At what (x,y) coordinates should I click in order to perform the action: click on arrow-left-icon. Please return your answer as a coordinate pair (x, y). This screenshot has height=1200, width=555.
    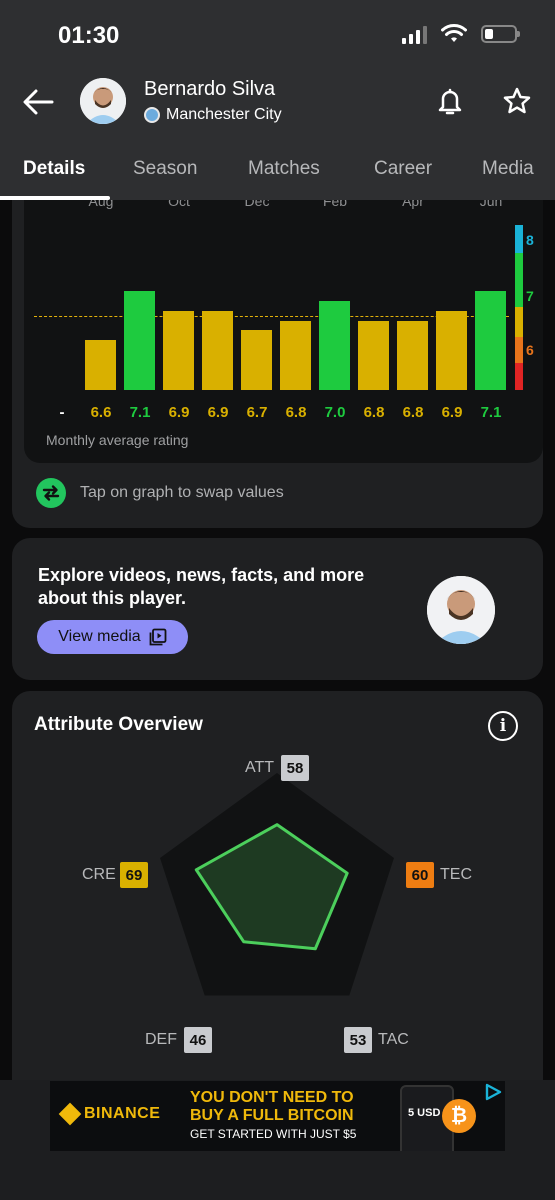
    Looking at the image, I should click on (38, 102).